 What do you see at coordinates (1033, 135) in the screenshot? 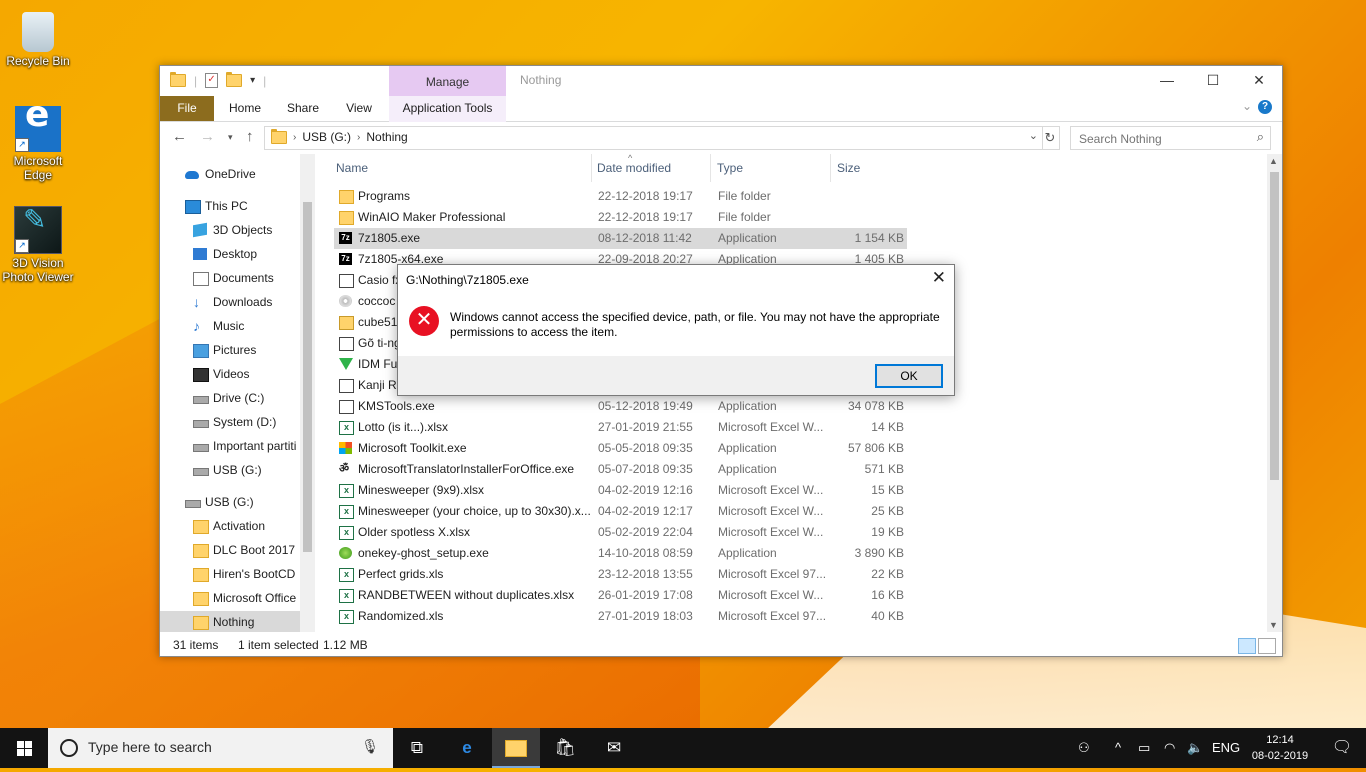
I see `chevron-down-icon: ⌄` at bounding box center [1033, 135].